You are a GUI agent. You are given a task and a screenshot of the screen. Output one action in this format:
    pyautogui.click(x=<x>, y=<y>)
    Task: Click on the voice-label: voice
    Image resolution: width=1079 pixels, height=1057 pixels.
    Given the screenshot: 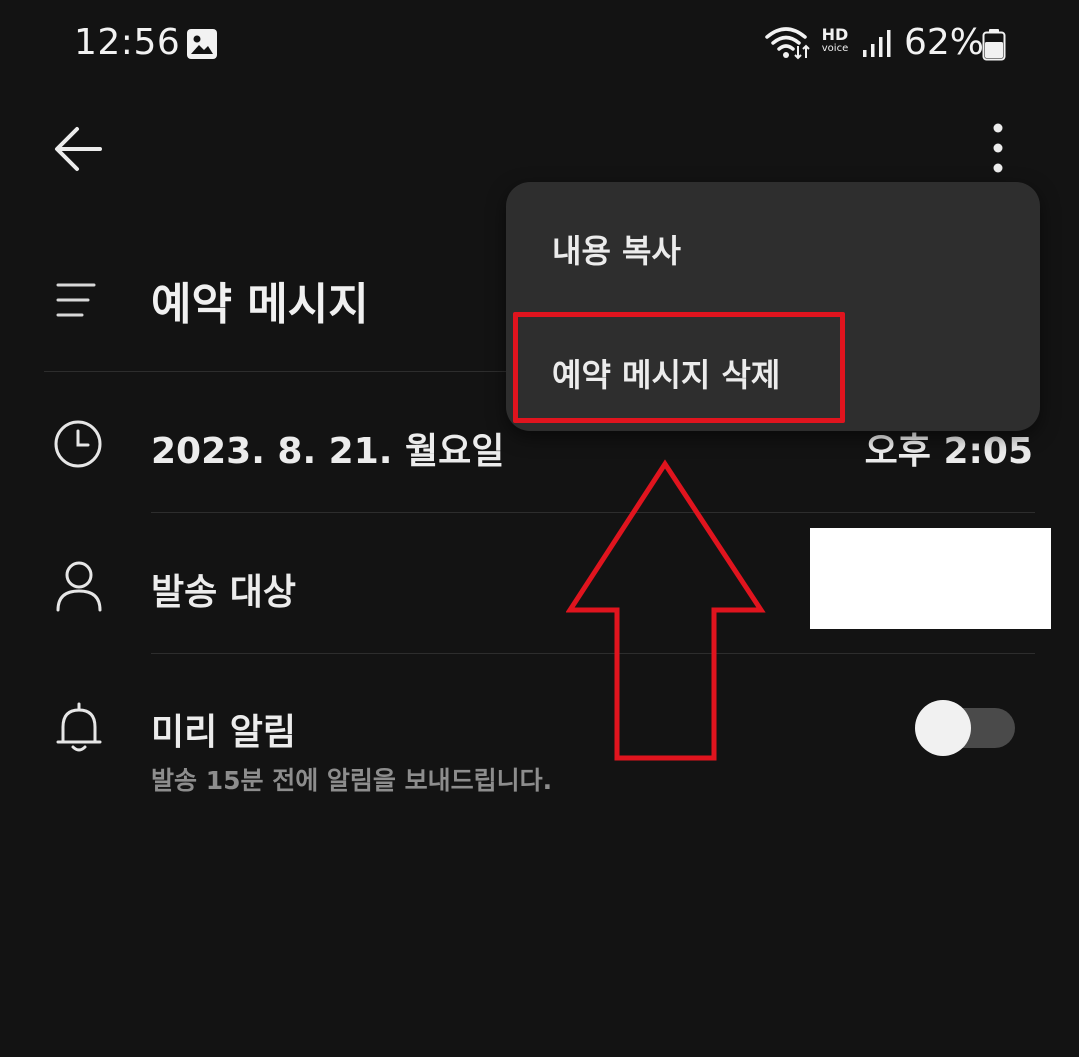 What is the action you would take?
    pyautogui.click(x=835, y=48)
    